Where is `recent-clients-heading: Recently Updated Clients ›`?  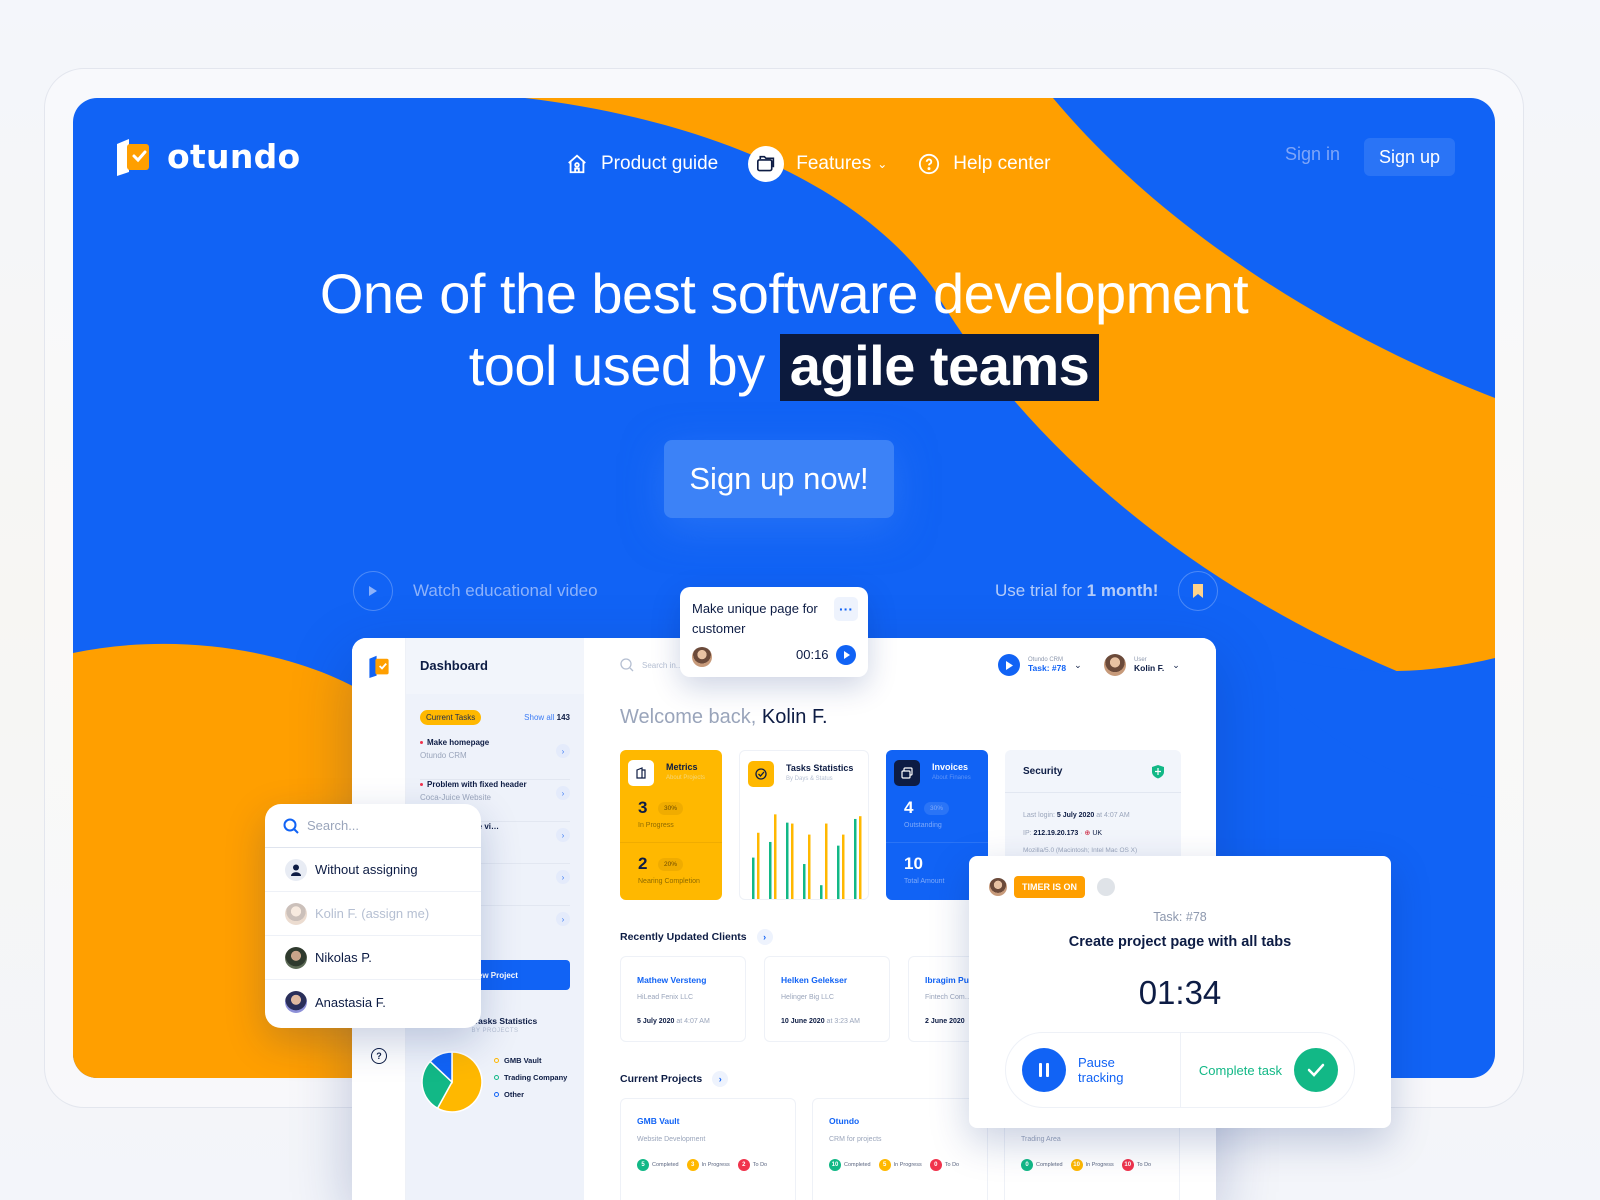
recent-clients-heading: Recently Updated Clients › is located at coordinates (696, 937).